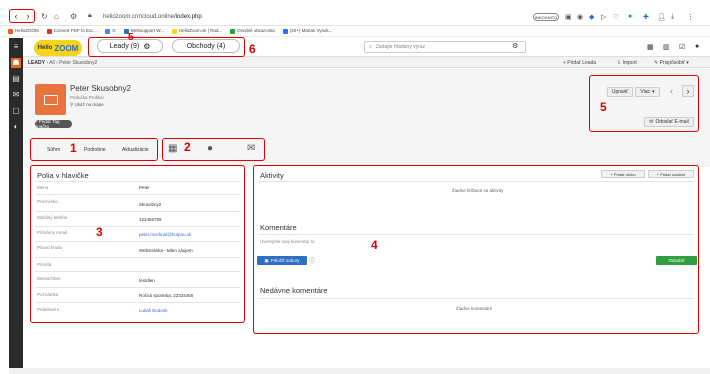  I want to click on field-value-email: peter.mochnal@hotpou.sk, so click(165, 234).